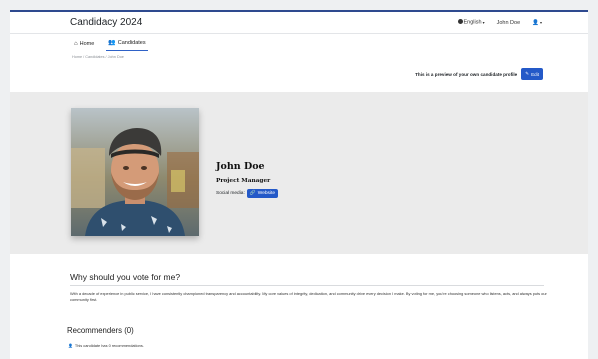 The image size is (598, 359). I want to click on users-icon: 👥, so click(112, 43).